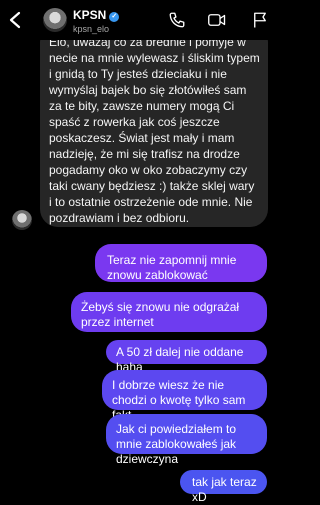 The image size is (320, 505). What do you see at coordinates (142, 20) in the screenshot?
I see `chat-header: KPSN ✓ kpsn_elo` at bounding box center [142, 20].